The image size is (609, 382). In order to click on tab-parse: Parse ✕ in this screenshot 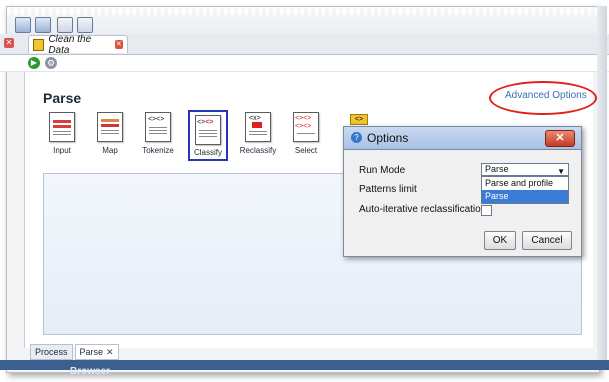, I will do `click(96, 352)`.